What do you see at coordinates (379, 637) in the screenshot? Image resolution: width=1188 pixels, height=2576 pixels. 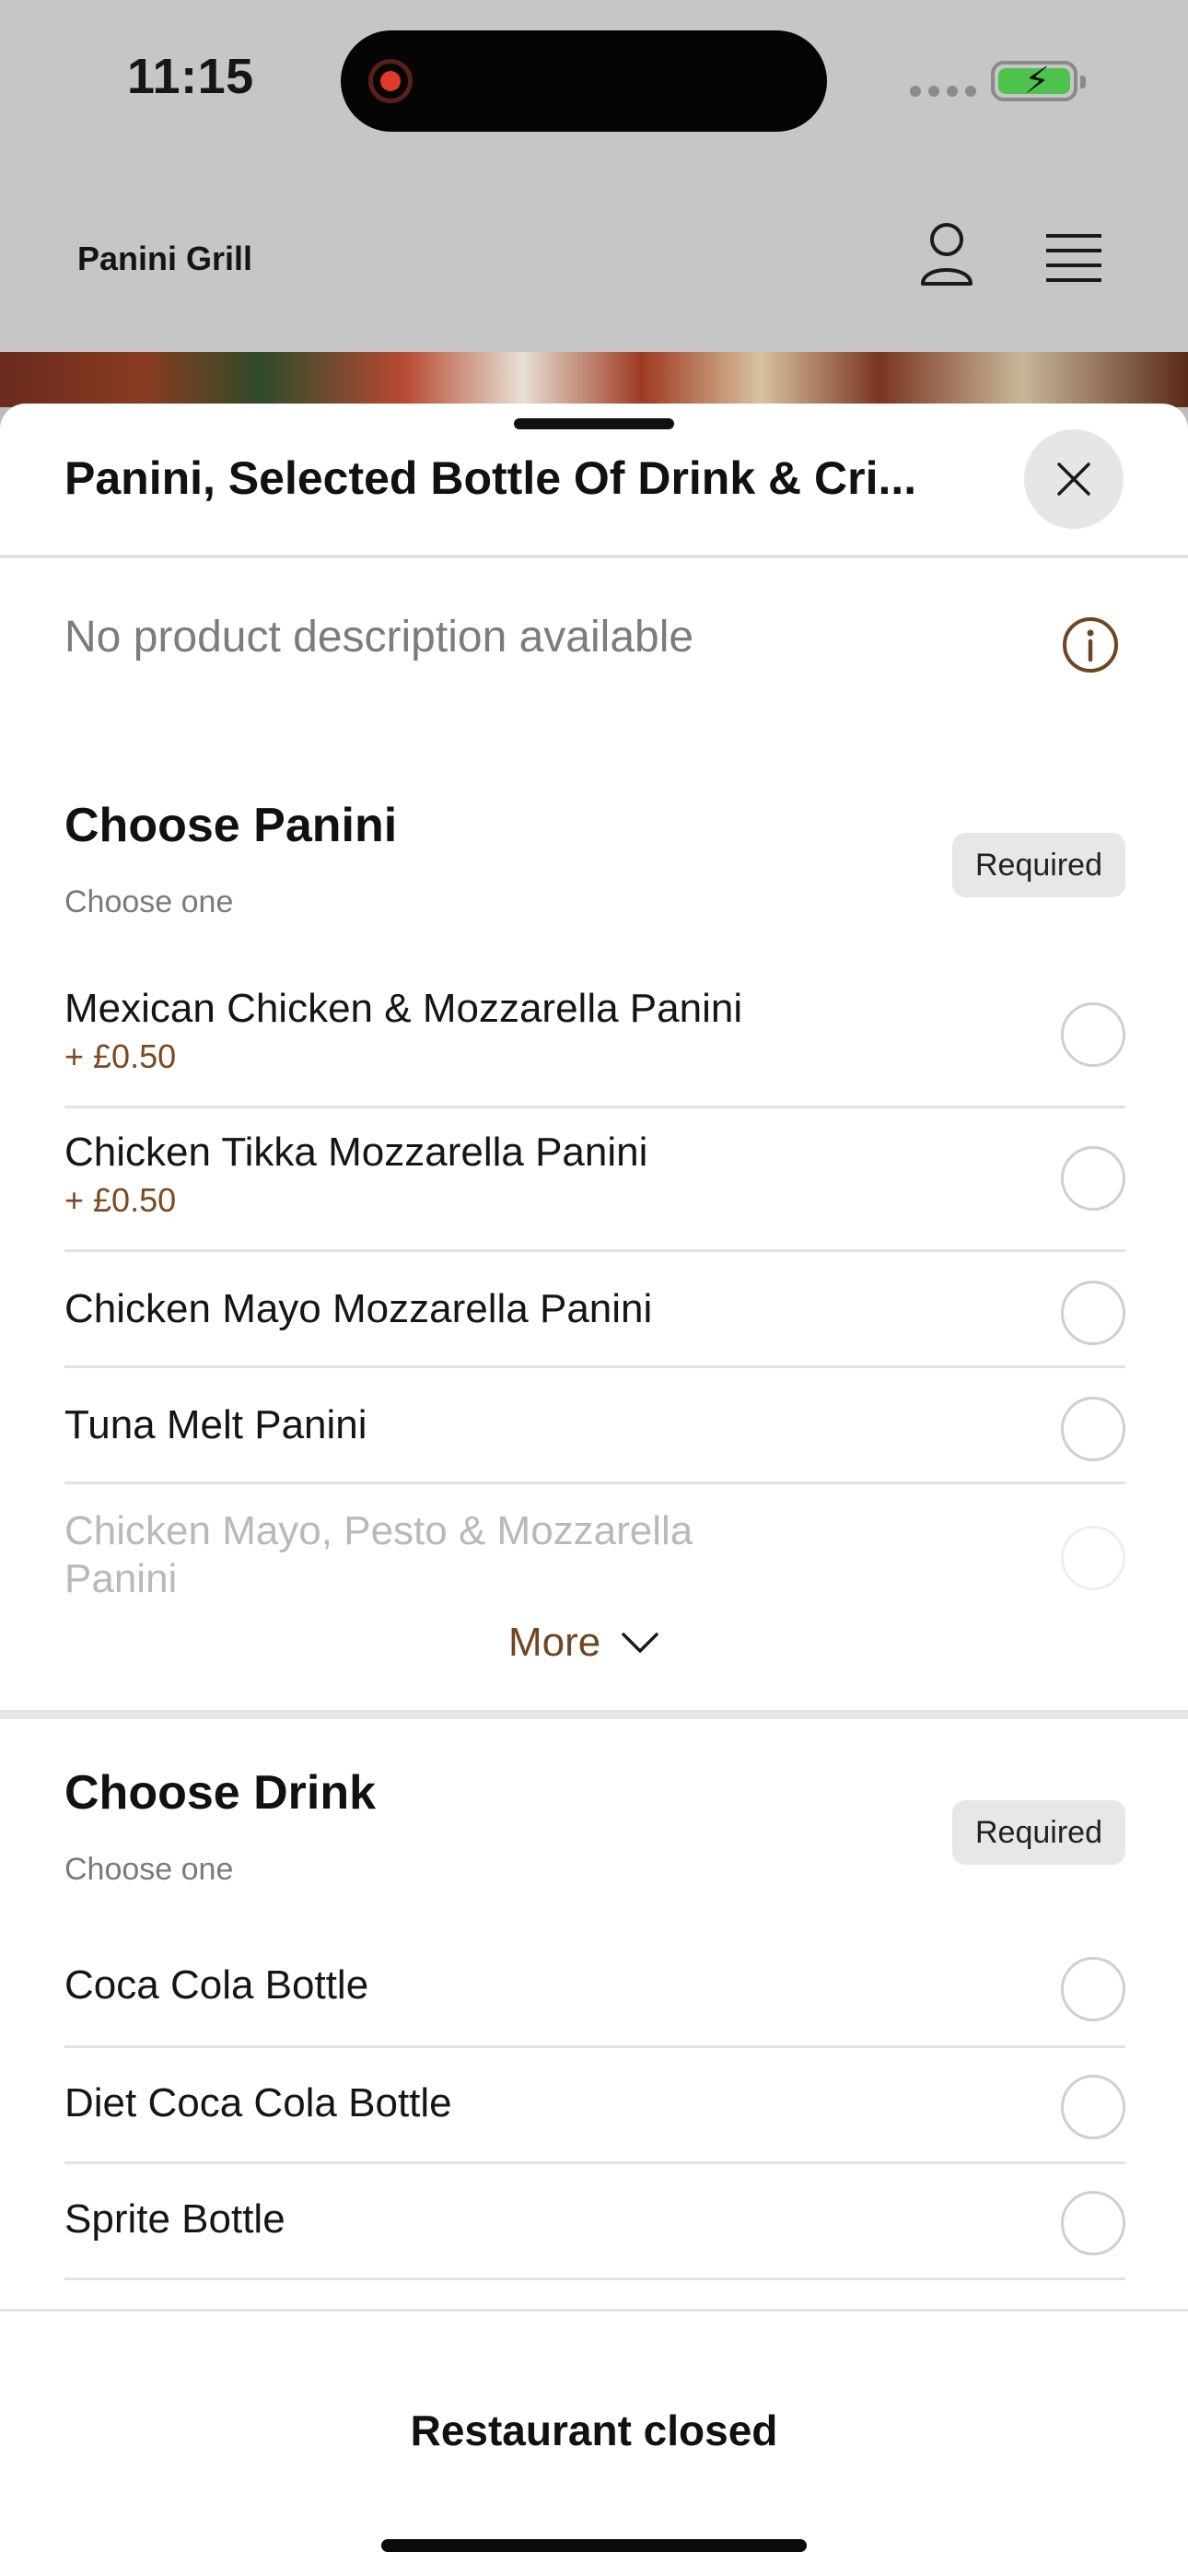 I see `product-description: No product description available` at bounding box center [379, 637].